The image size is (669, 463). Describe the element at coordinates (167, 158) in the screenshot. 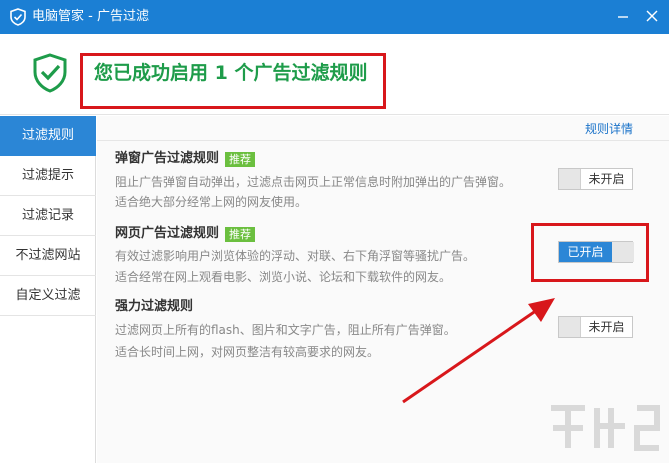

I see `rule-title-popup: 弹窗广告过滤规则` at that location.